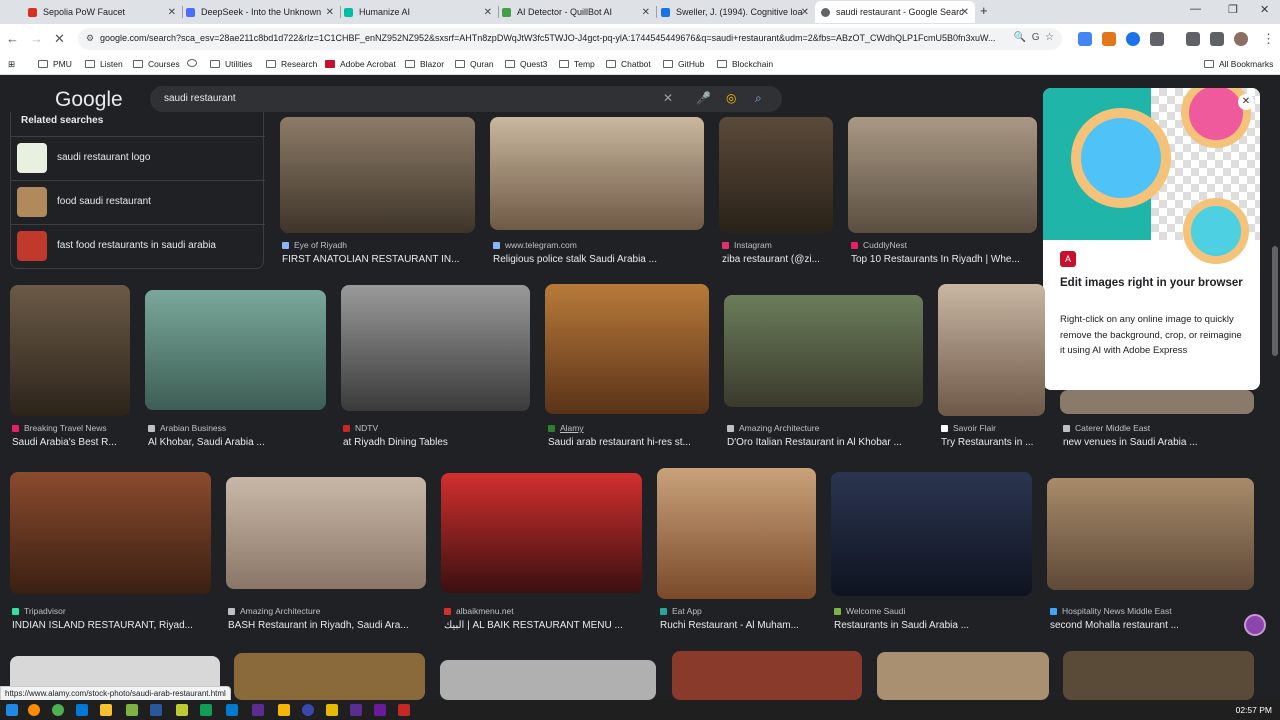 The width and height of the screenshot is (1280, 720). What do you see at coordinates (1233, 9) in the screenshot?
I see `maximize-icon: ❐` at bounding box center [1233, 9].